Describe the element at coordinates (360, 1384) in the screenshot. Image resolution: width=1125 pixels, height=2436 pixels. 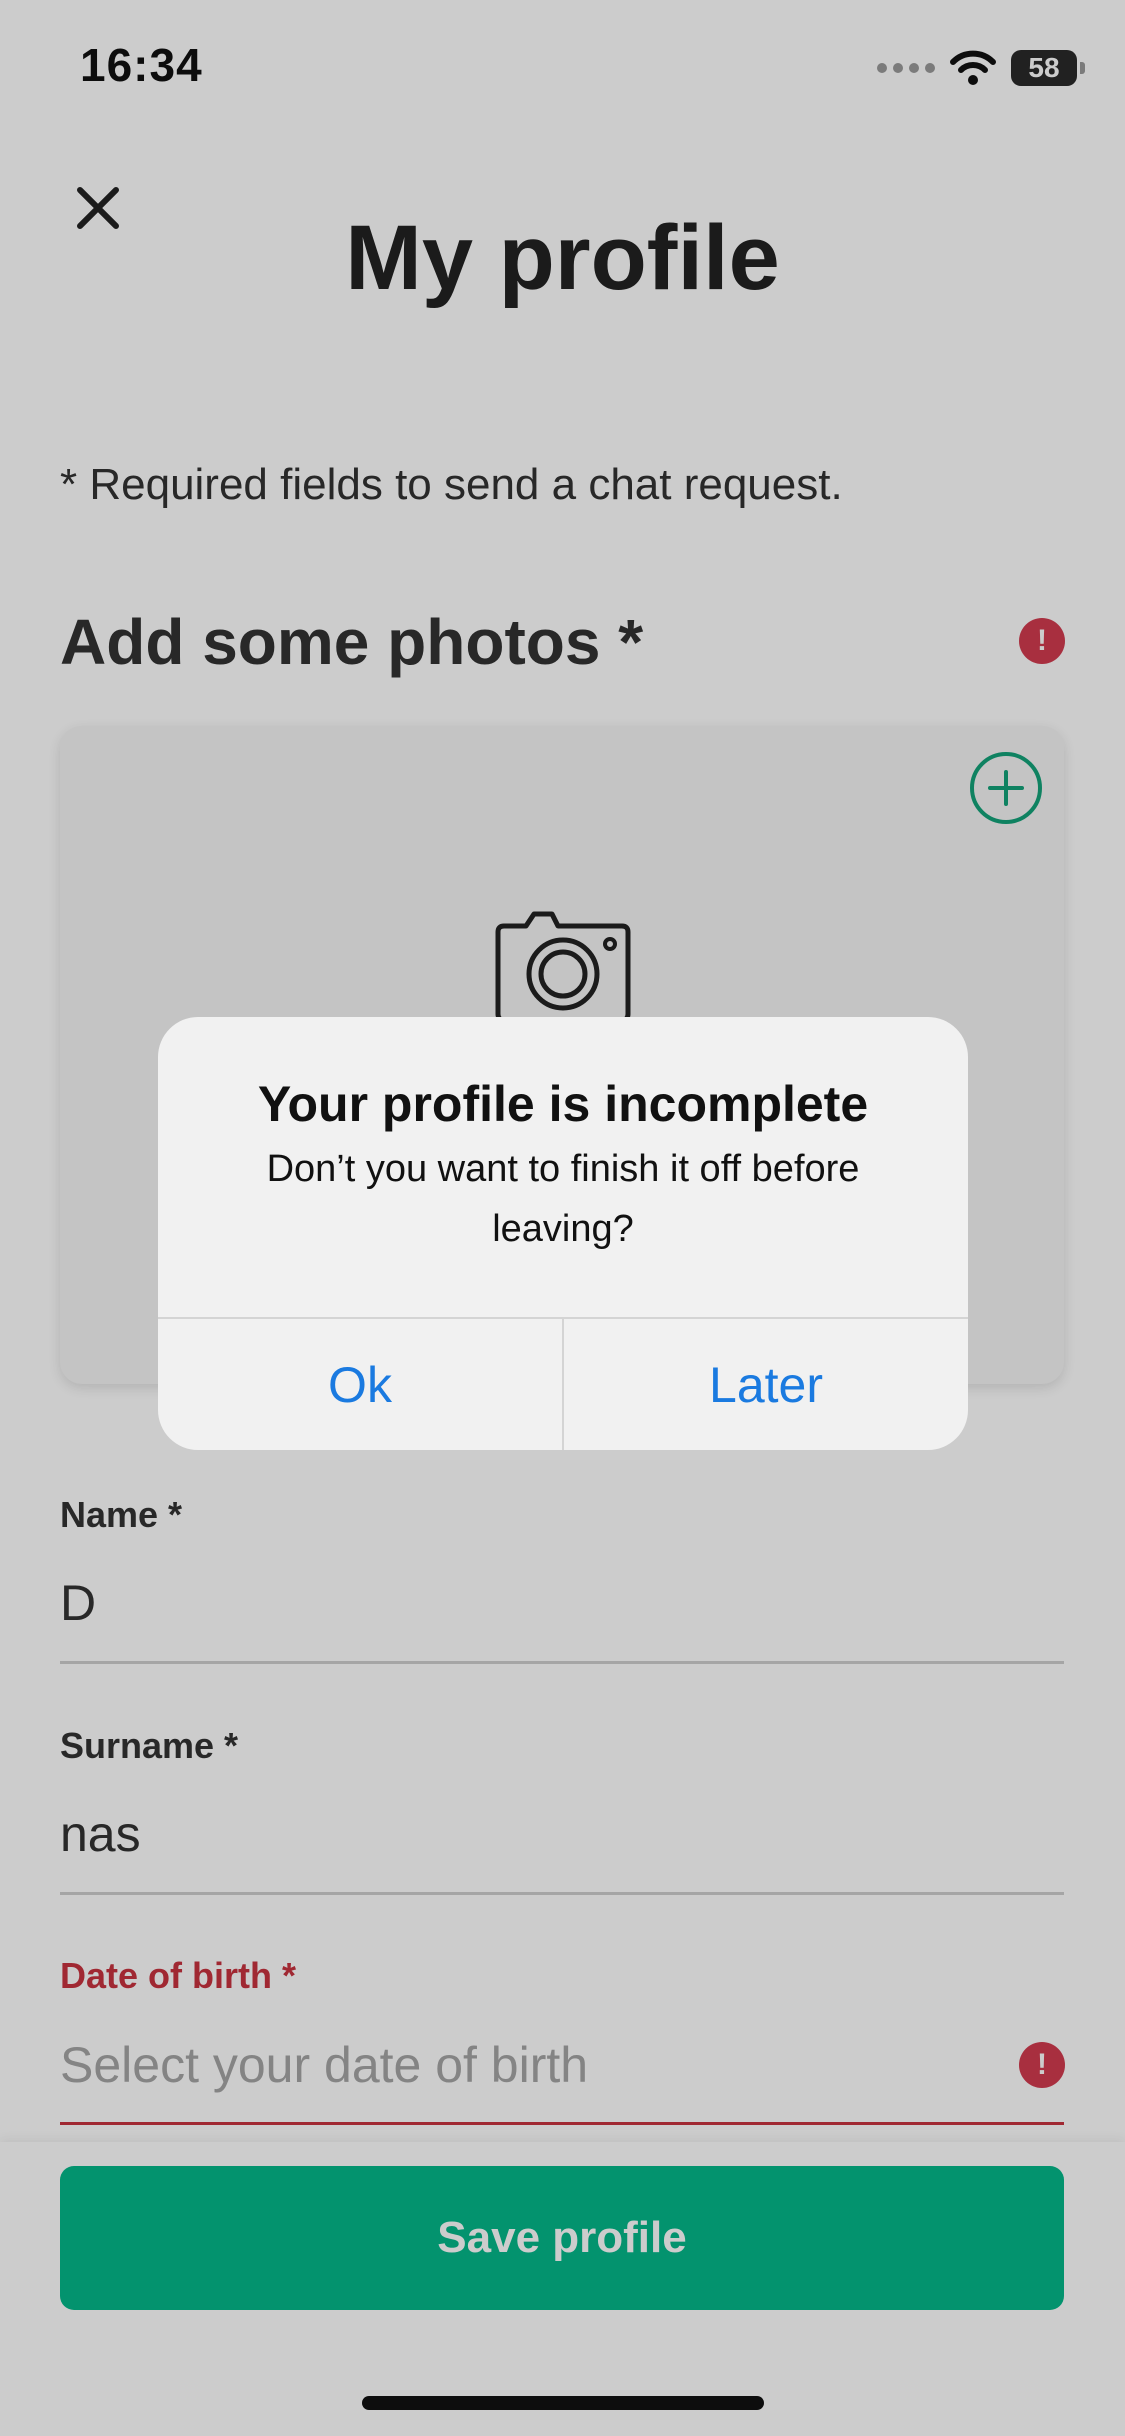
I see `alert-ok-button: Ok` at that location.